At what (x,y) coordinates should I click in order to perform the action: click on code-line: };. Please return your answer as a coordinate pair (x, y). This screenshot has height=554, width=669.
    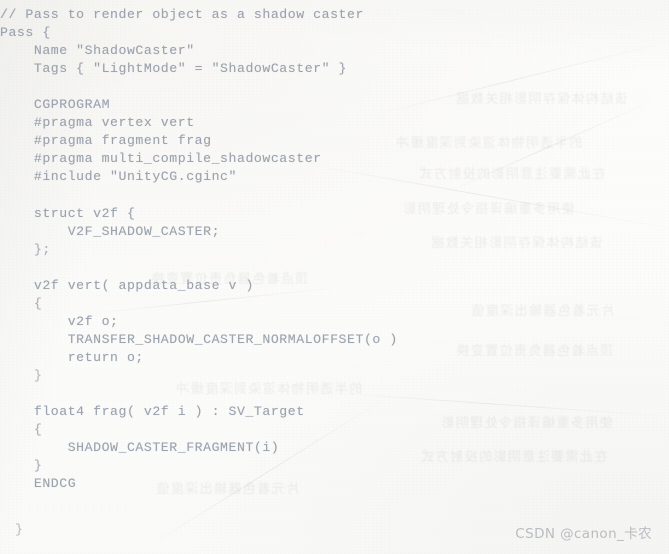
    Looking at the image, I should click on (25, 249).